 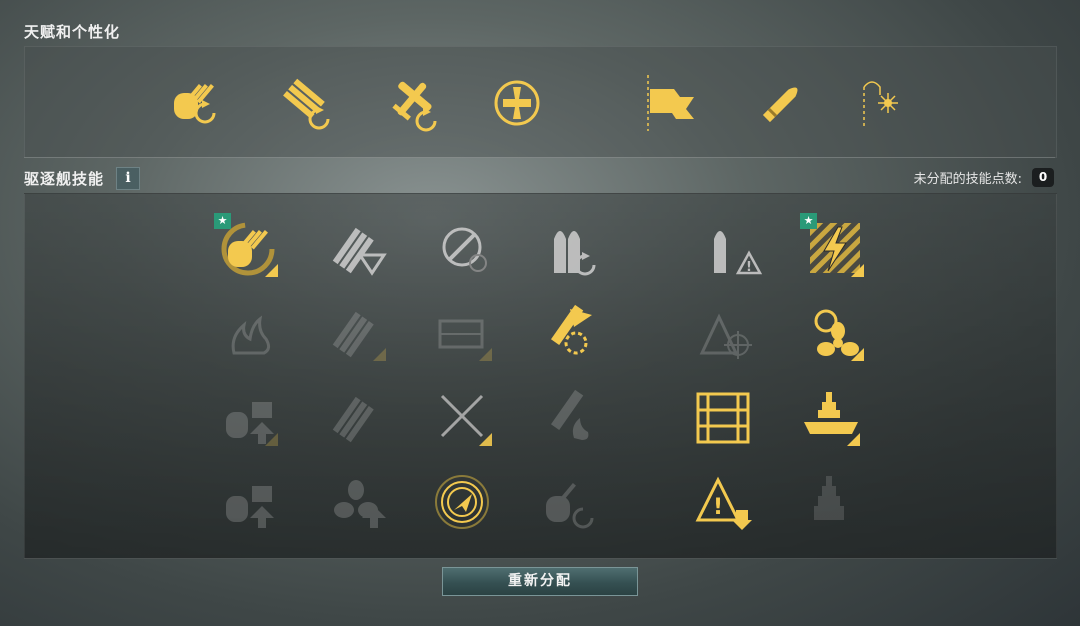 What do you see at coordinates (358, 418) in the screenshot?
I see `skill-torpedo-speed-icon` at bounding box center [358, 418].